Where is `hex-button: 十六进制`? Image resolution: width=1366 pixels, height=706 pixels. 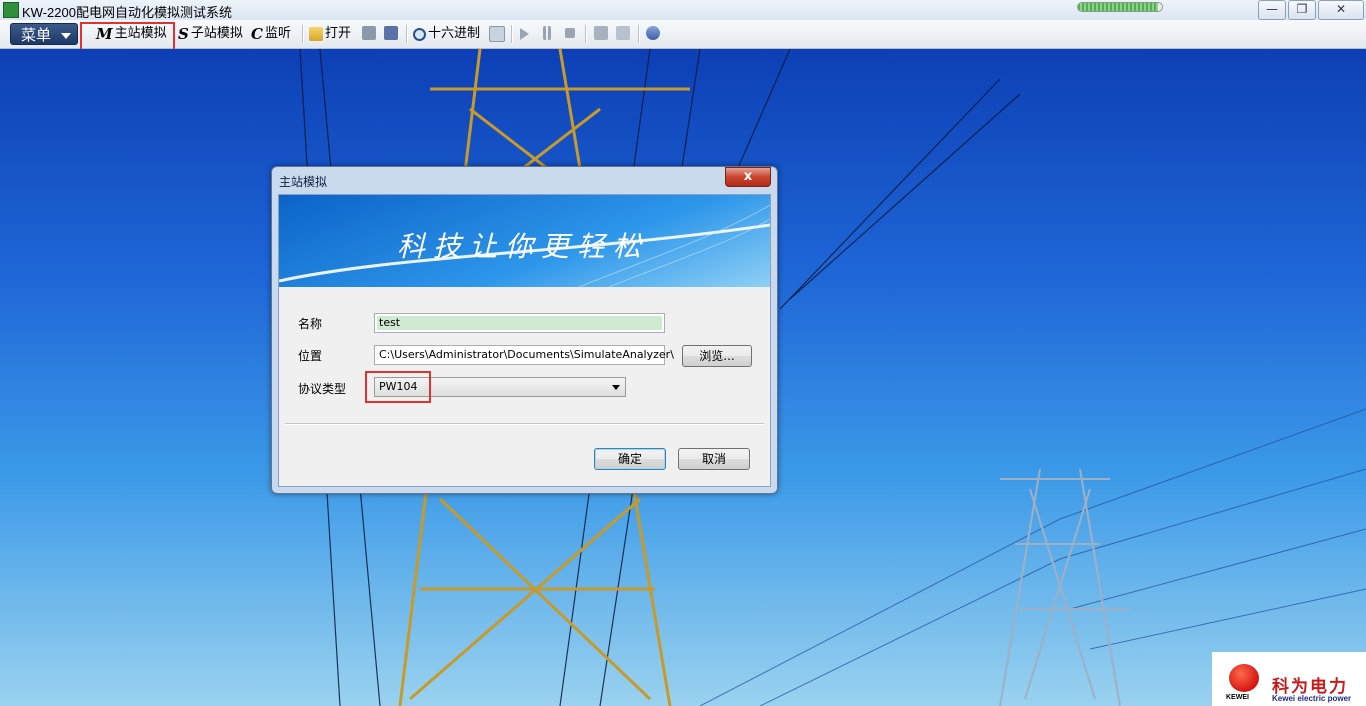
hex-button: 十六进制 is located at coordinates (446, 34).